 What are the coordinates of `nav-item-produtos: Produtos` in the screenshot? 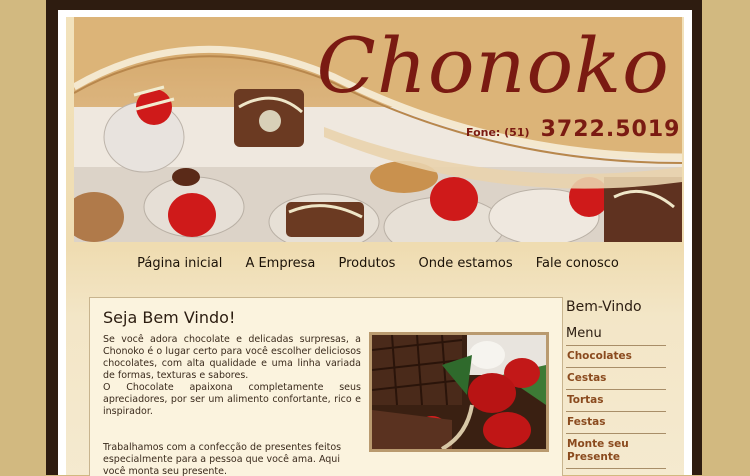 It's located at (366, 264).